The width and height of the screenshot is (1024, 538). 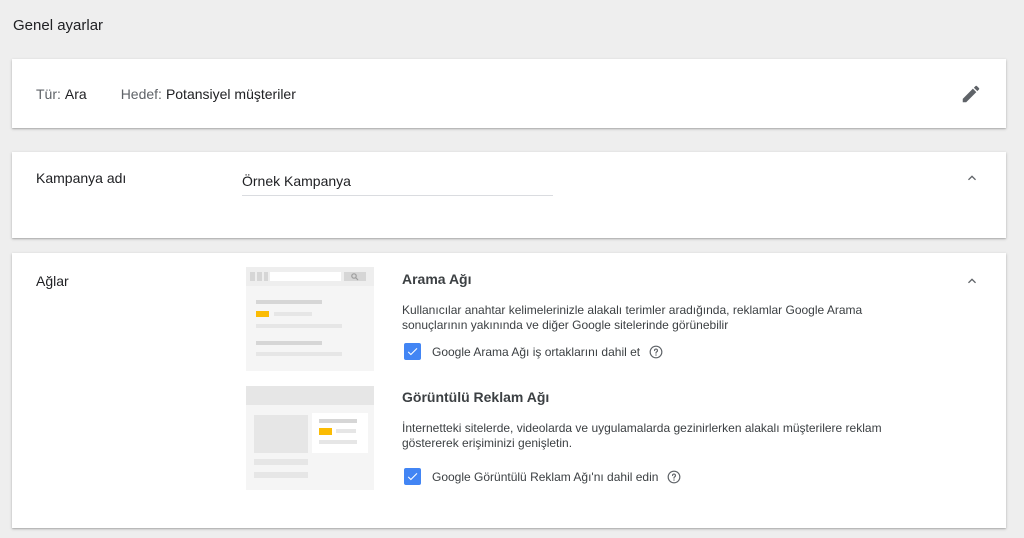 I want to click on type-value: Ara, so click(x=75, y=94).